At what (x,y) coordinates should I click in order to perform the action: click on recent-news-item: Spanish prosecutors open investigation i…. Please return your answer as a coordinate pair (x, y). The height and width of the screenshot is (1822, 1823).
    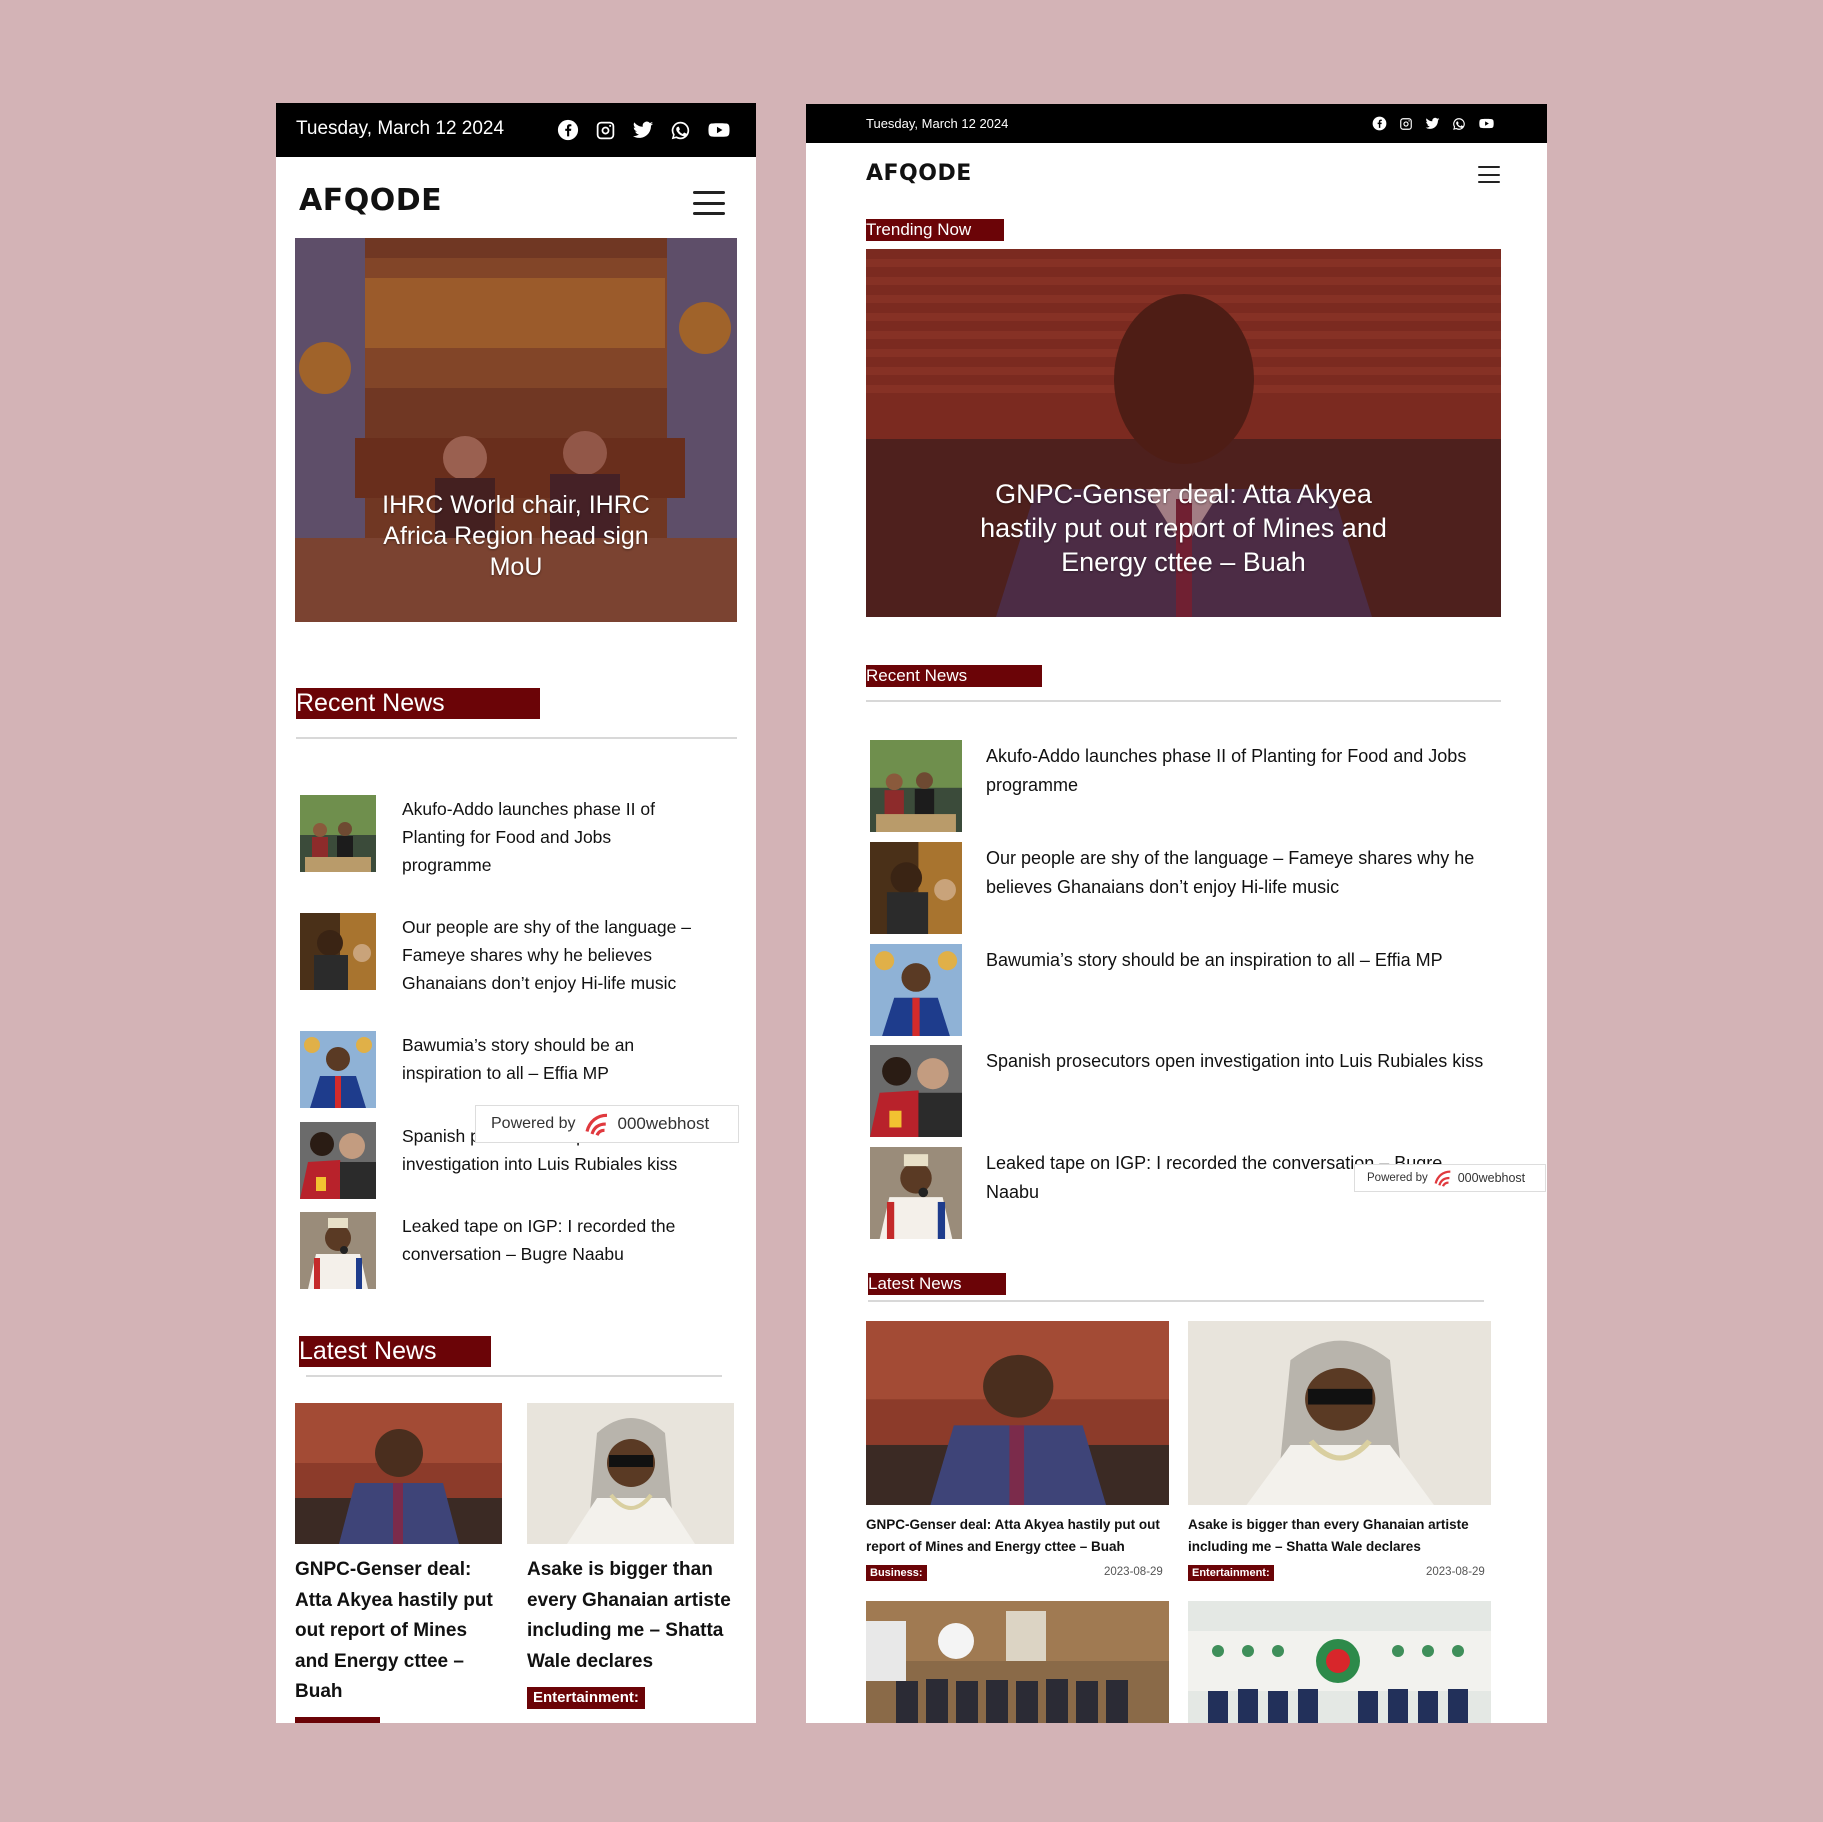
    Looking at the image, I should click on (1185, 1092).